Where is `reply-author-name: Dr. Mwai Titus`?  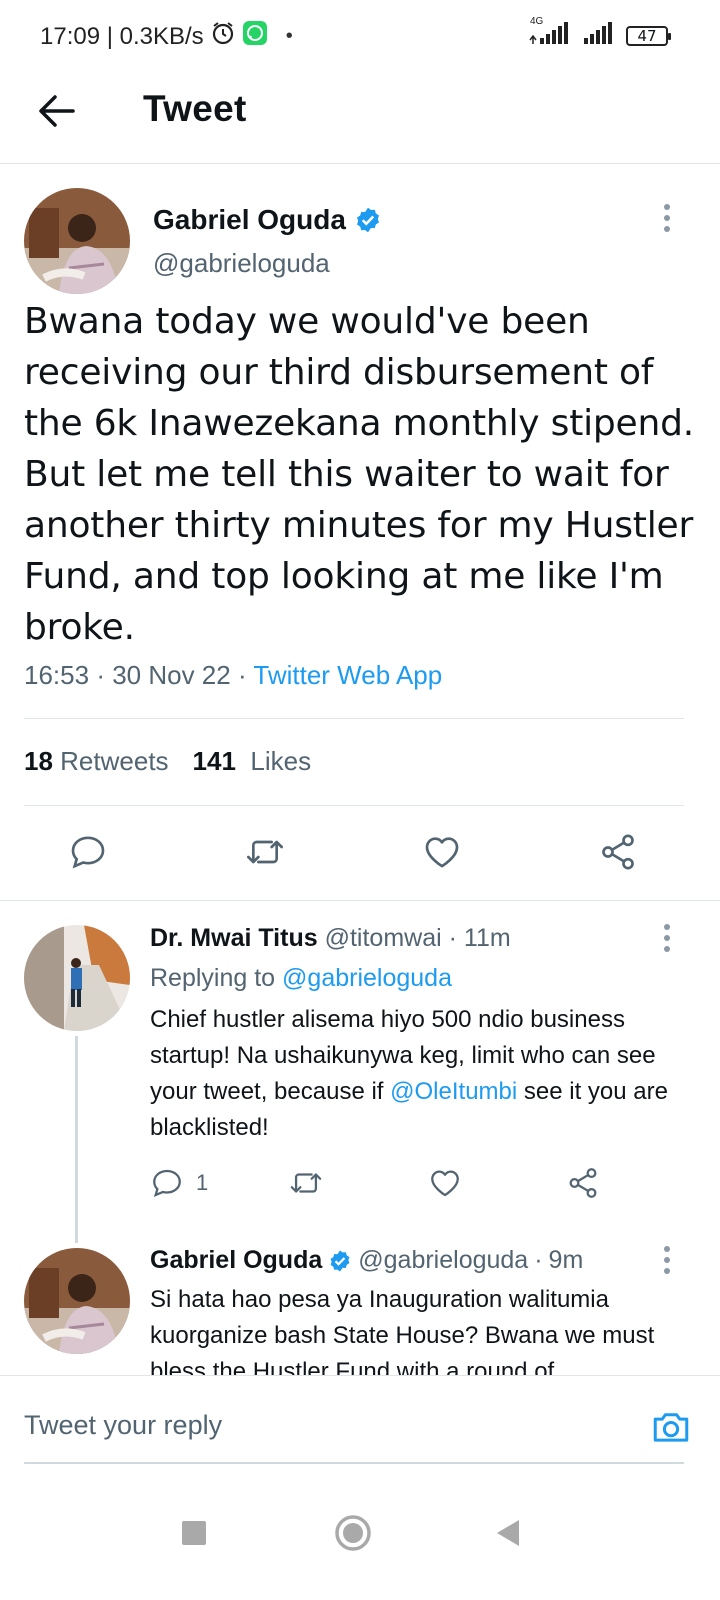
reply-author-name: Dr. Mwai Titus is located at coordinates (234, 938).